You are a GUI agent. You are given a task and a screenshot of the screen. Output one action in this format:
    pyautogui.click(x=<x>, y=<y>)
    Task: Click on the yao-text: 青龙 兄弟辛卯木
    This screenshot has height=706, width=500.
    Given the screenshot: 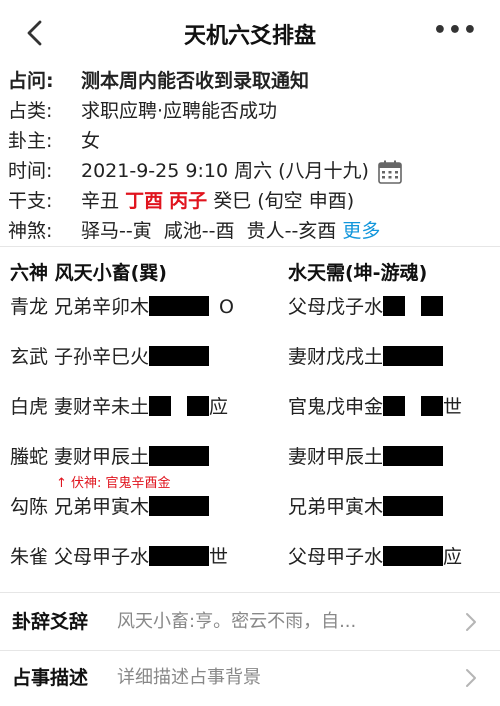 What is the action you would take?
    pyautogui.click(x=80, y=307)
    